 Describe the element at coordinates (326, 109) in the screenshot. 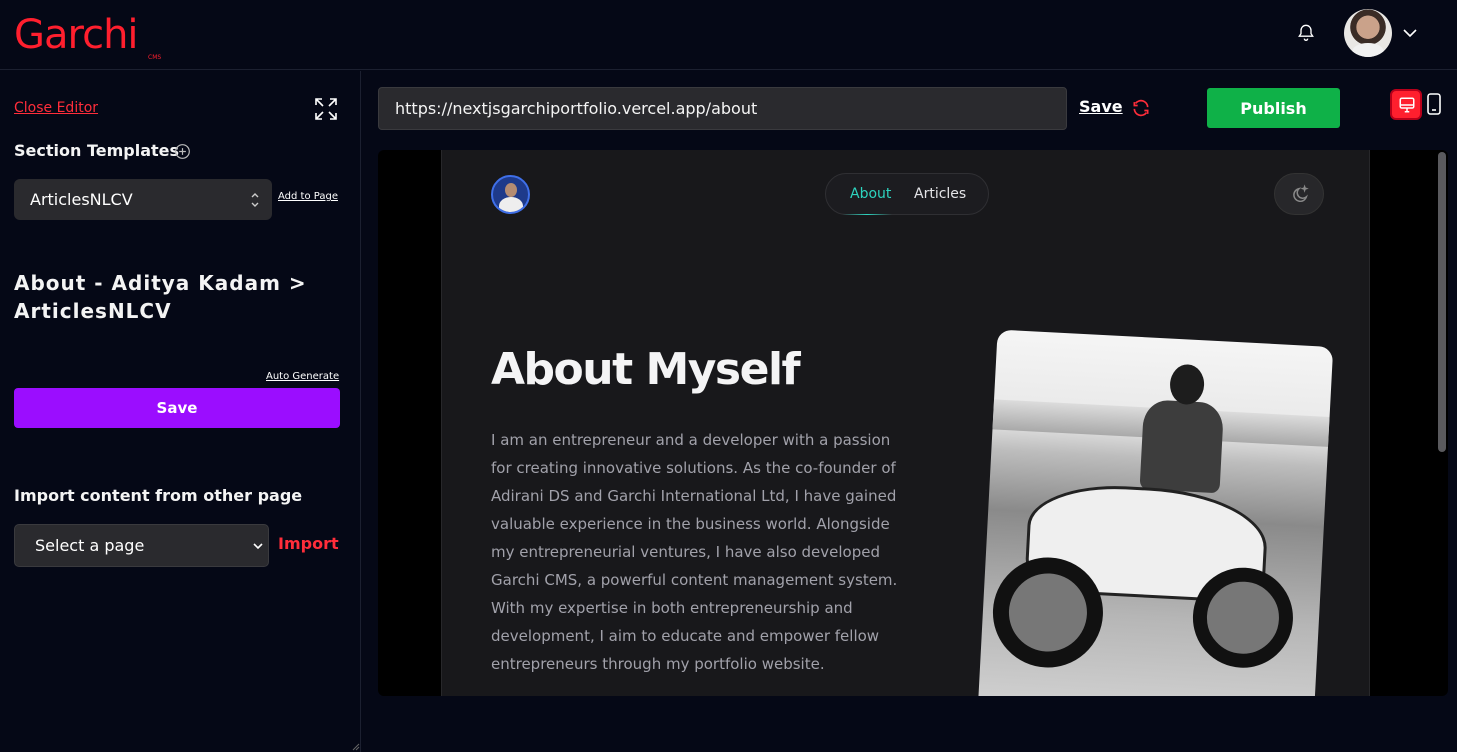

I see `expand-icon` at that location.